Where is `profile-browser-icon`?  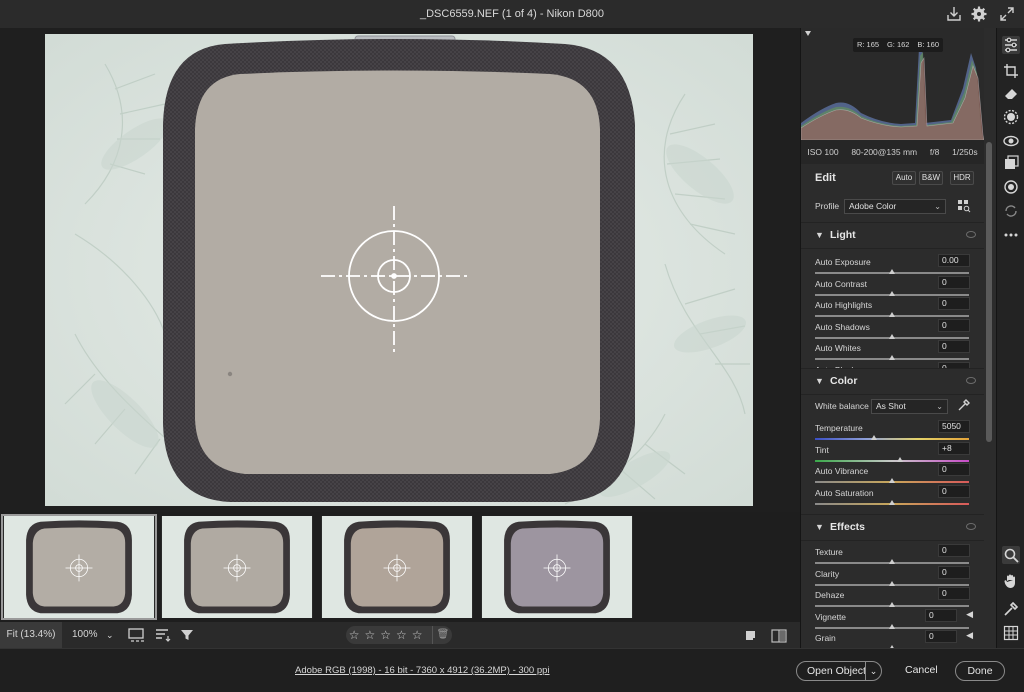 profile-browser-icon is located at coordinates (964, 206).